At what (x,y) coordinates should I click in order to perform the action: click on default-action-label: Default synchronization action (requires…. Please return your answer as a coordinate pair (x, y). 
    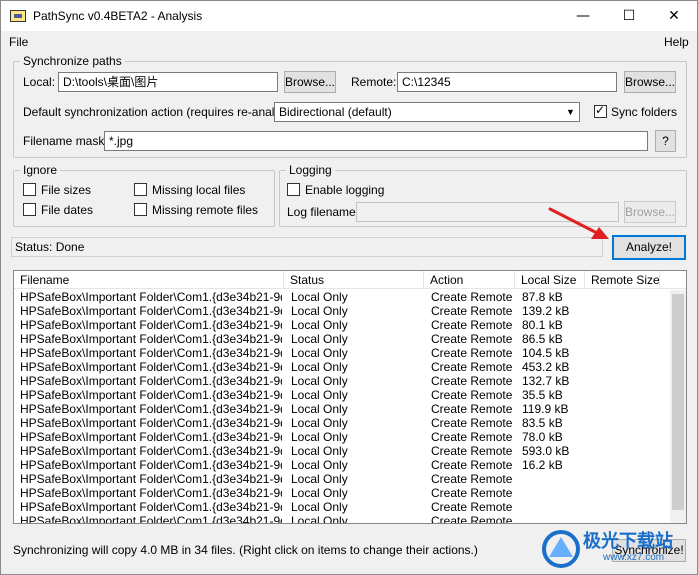
    Looking at the image, I should click on (162, 112).